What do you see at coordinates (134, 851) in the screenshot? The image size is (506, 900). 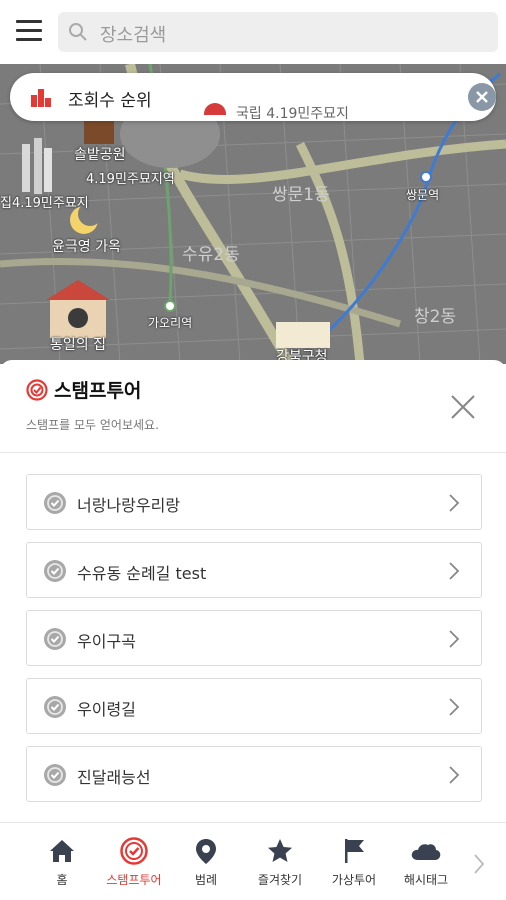 I see `stamp-icon` at bounding box center [134, 851].